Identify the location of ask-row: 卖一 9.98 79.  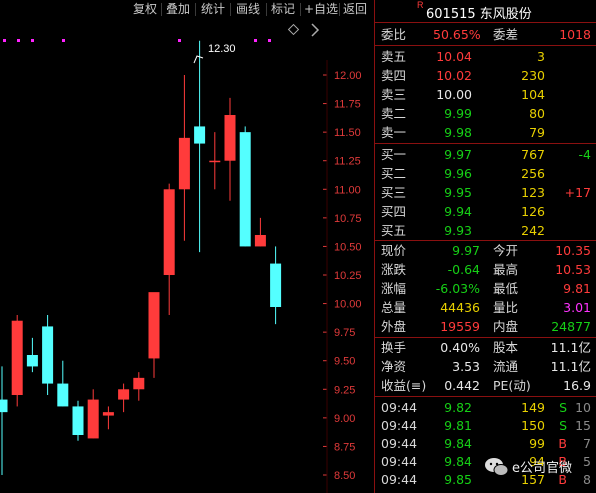
(485, 132).